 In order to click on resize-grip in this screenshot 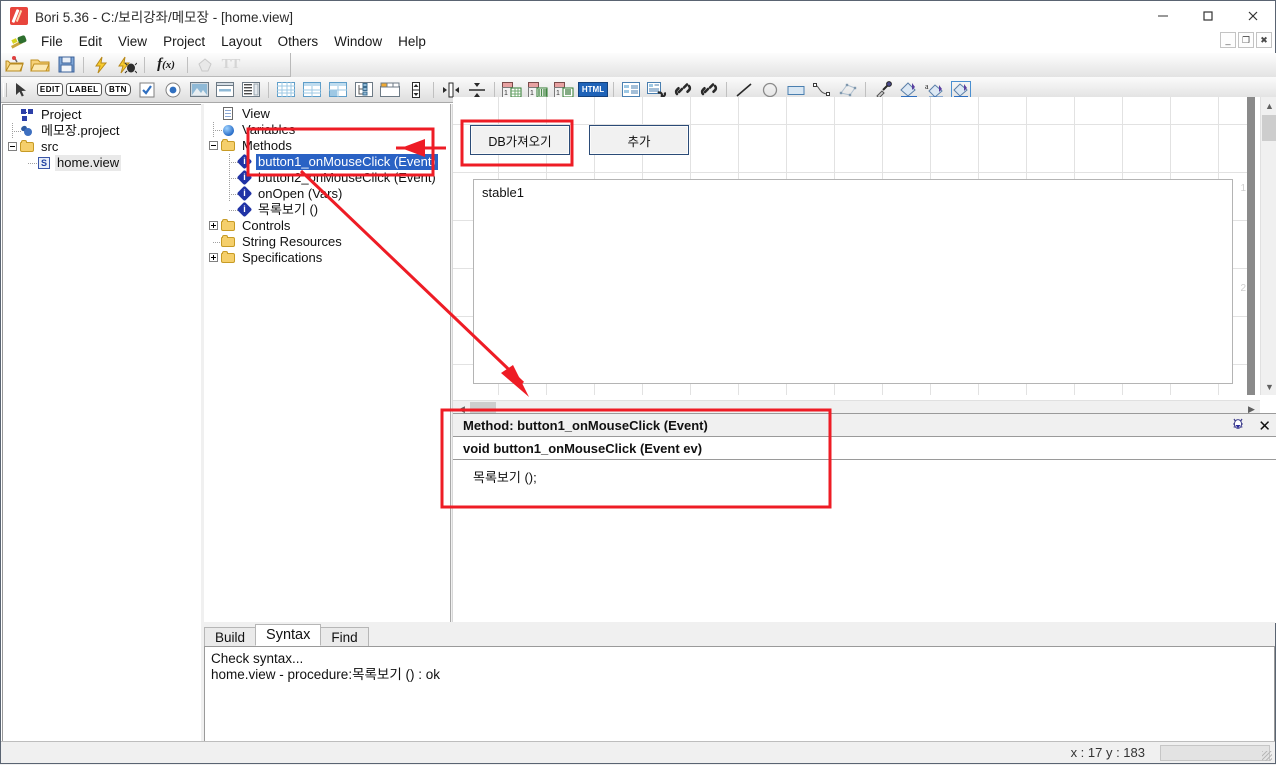, I will do `click(1267, 756)`.